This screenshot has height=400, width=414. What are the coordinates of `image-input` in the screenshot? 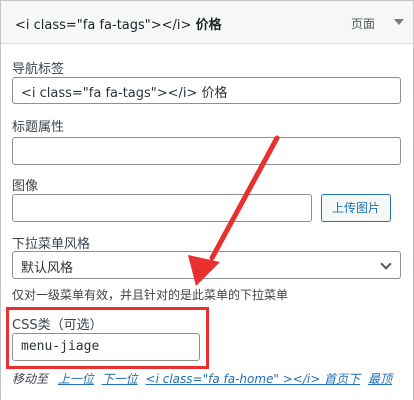 It's located at (162, 208).